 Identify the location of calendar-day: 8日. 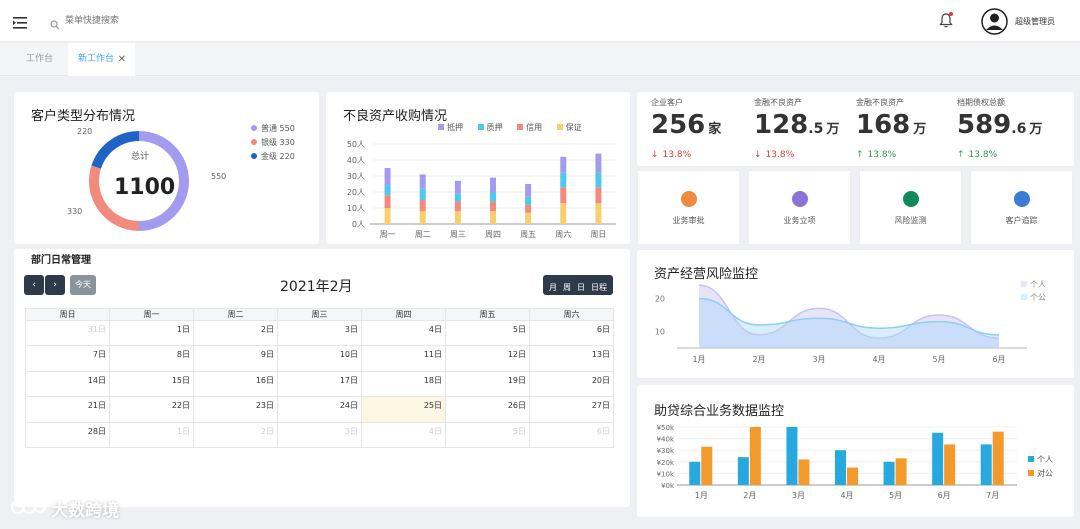
(151, 358).